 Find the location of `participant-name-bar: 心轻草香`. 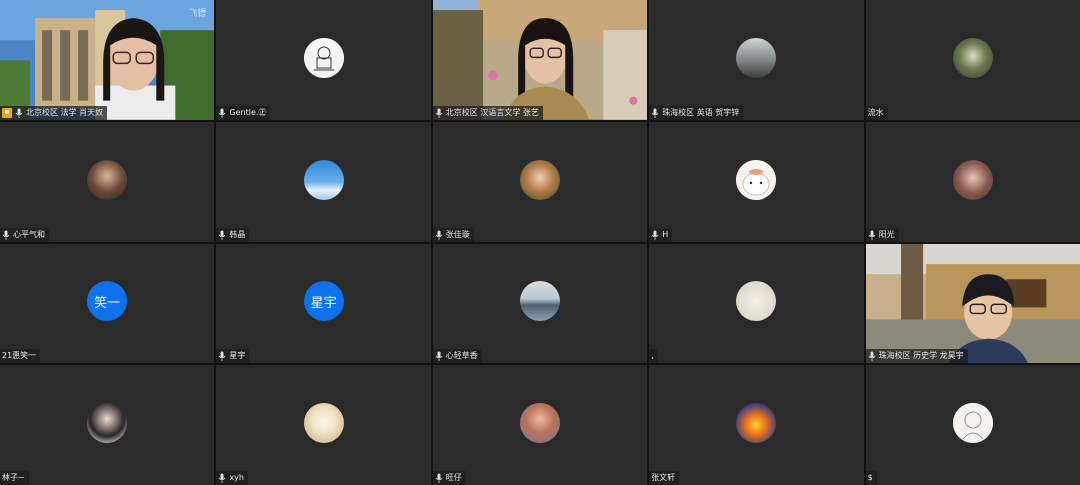

participant-name-bar: 心轻草香 is located at coordinates (457, 356).